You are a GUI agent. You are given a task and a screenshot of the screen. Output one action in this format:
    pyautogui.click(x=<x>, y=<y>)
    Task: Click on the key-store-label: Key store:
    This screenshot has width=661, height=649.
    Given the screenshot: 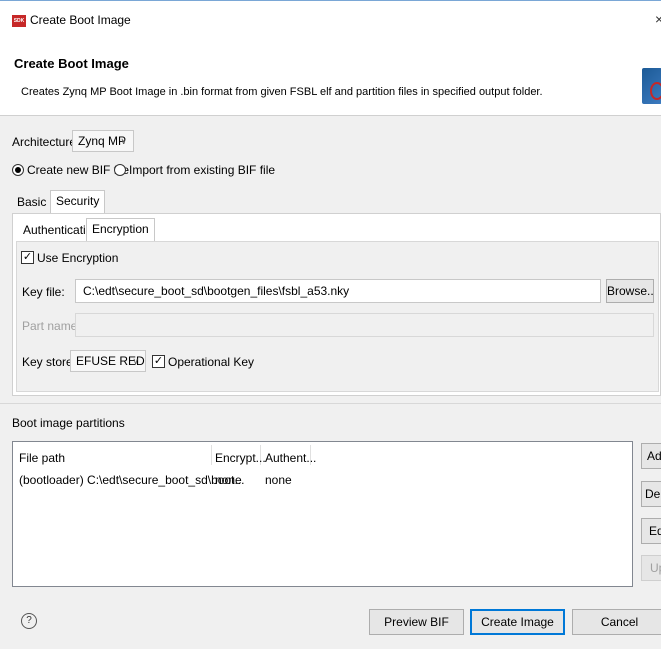 What is the action you would take?
    pyautogui.click(x=49, y=362)
    